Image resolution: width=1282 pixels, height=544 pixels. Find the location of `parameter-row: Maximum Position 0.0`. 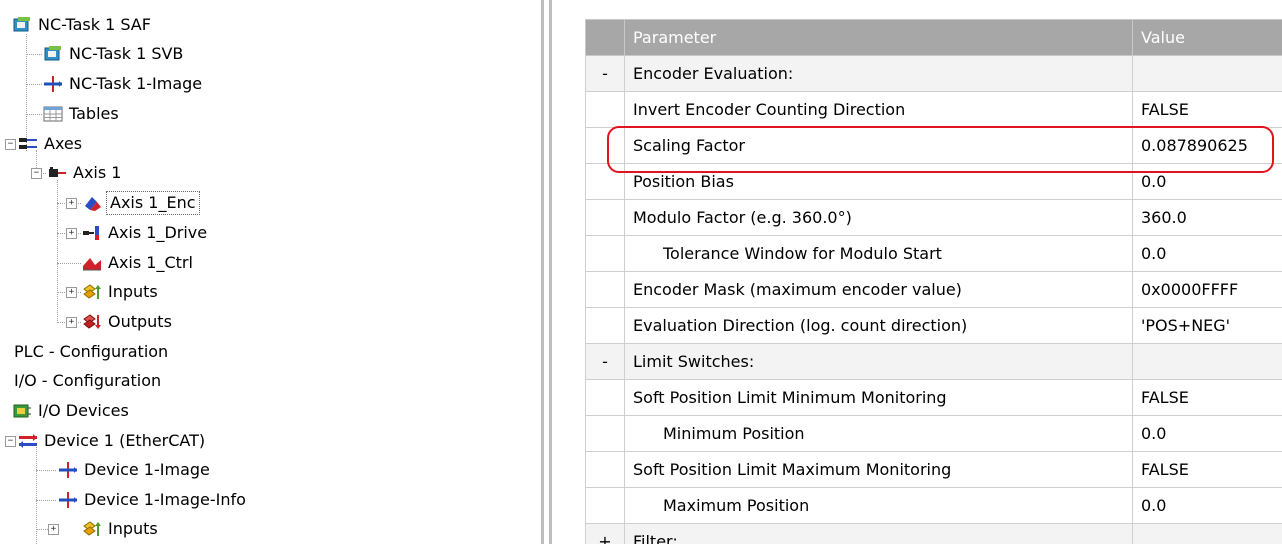

parameter-row: Maximum Position 0.0 is located at coordinates (933, 505).